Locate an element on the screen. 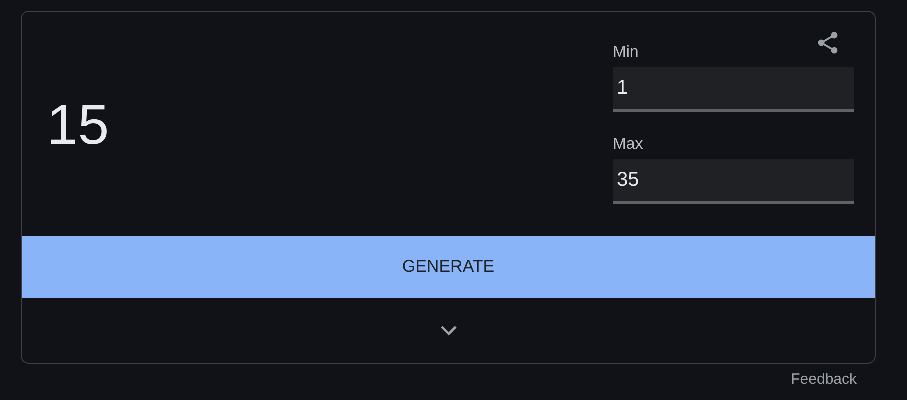 The width and height of the screenshot is (907, 400). generate-button: GENERATE is located at coordinates (448, 267).